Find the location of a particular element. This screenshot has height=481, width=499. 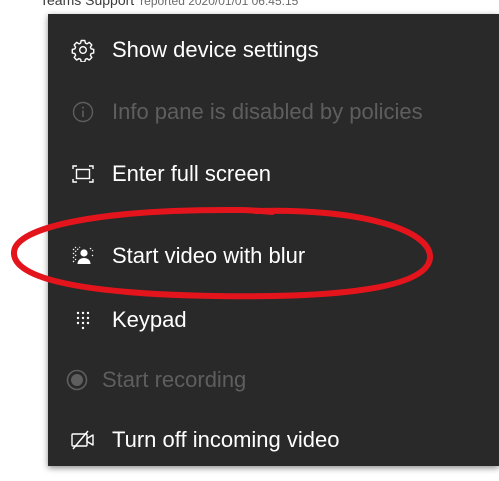

menu-item-label: Enter full screen is located at coordinates (191, 173).